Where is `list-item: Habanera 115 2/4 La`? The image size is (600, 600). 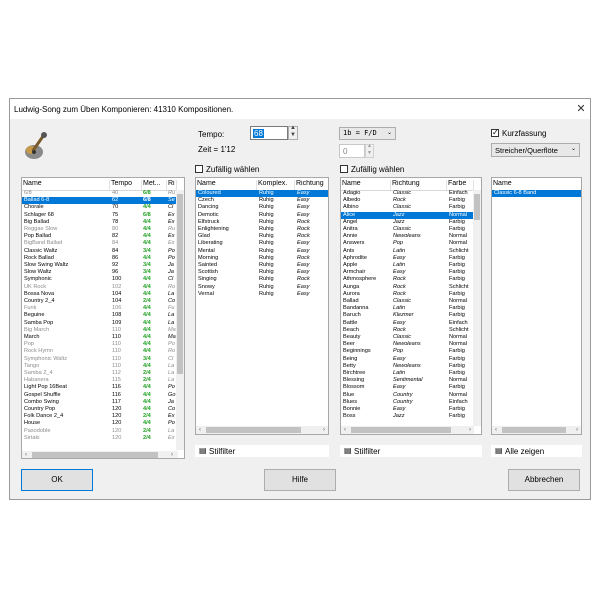
list-item: Habanera 115 2/4 La is located at coordinates (100, 380).